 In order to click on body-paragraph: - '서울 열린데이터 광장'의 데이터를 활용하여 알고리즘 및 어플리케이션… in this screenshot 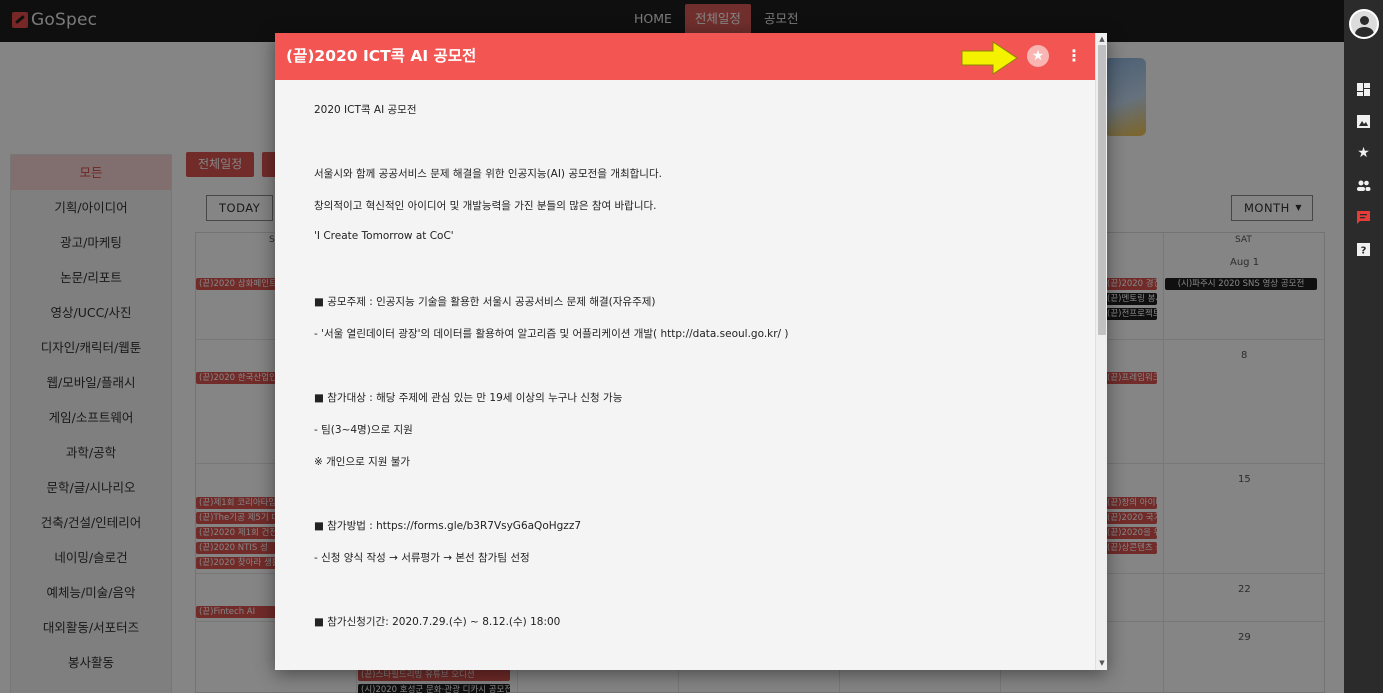, I will do `click(551, 334)`.